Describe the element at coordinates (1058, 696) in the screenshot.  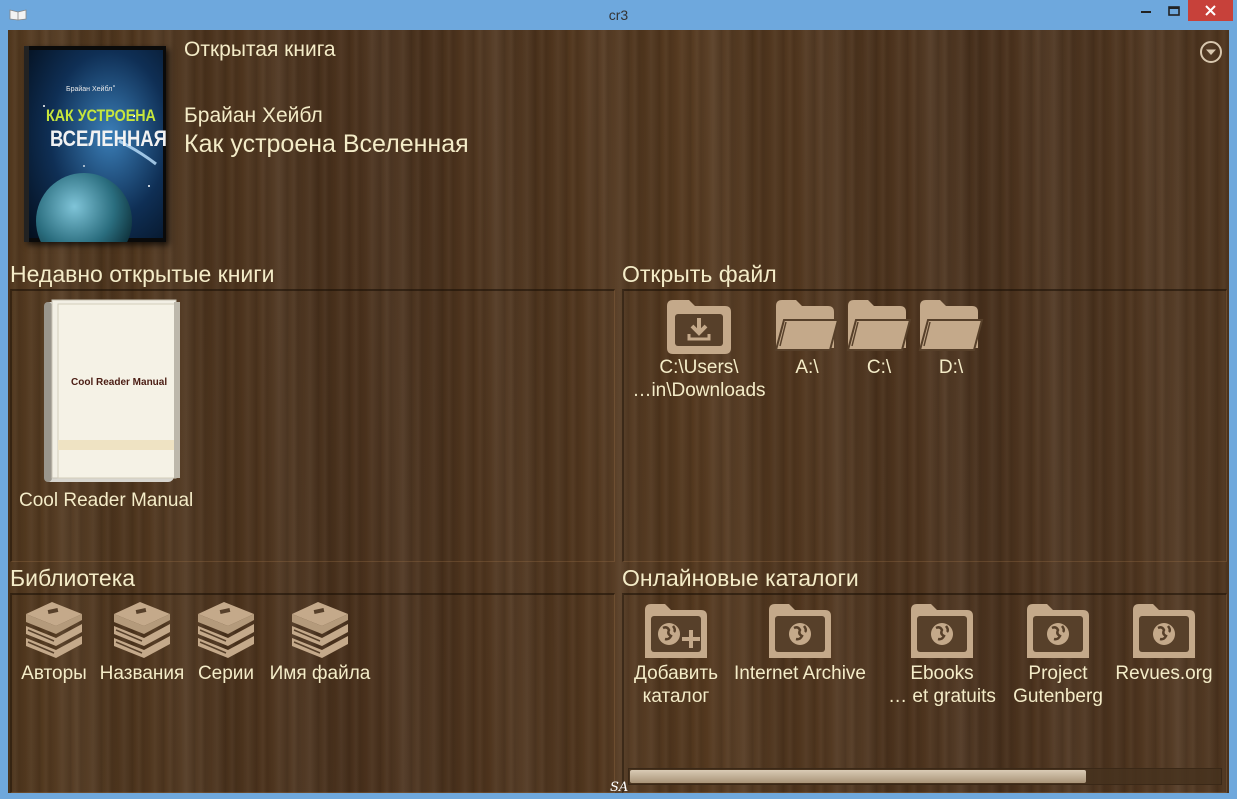
I see `catalog-label-line2: Gutenberg` at that location.